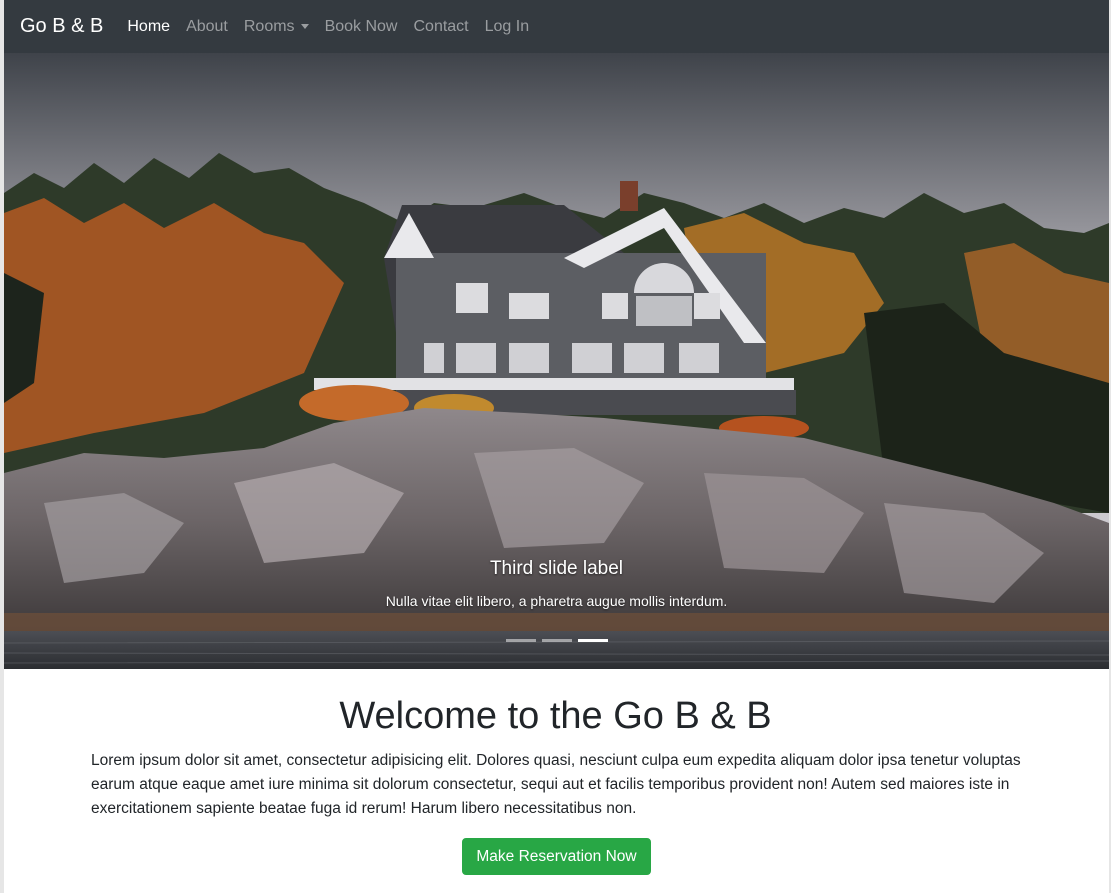 This screenshot has width=1111, height=893. What do you see at coordinates (440, 27) in the screenshot?
I see `nav-item-contact: Contact` at bounding box center [440, 27].